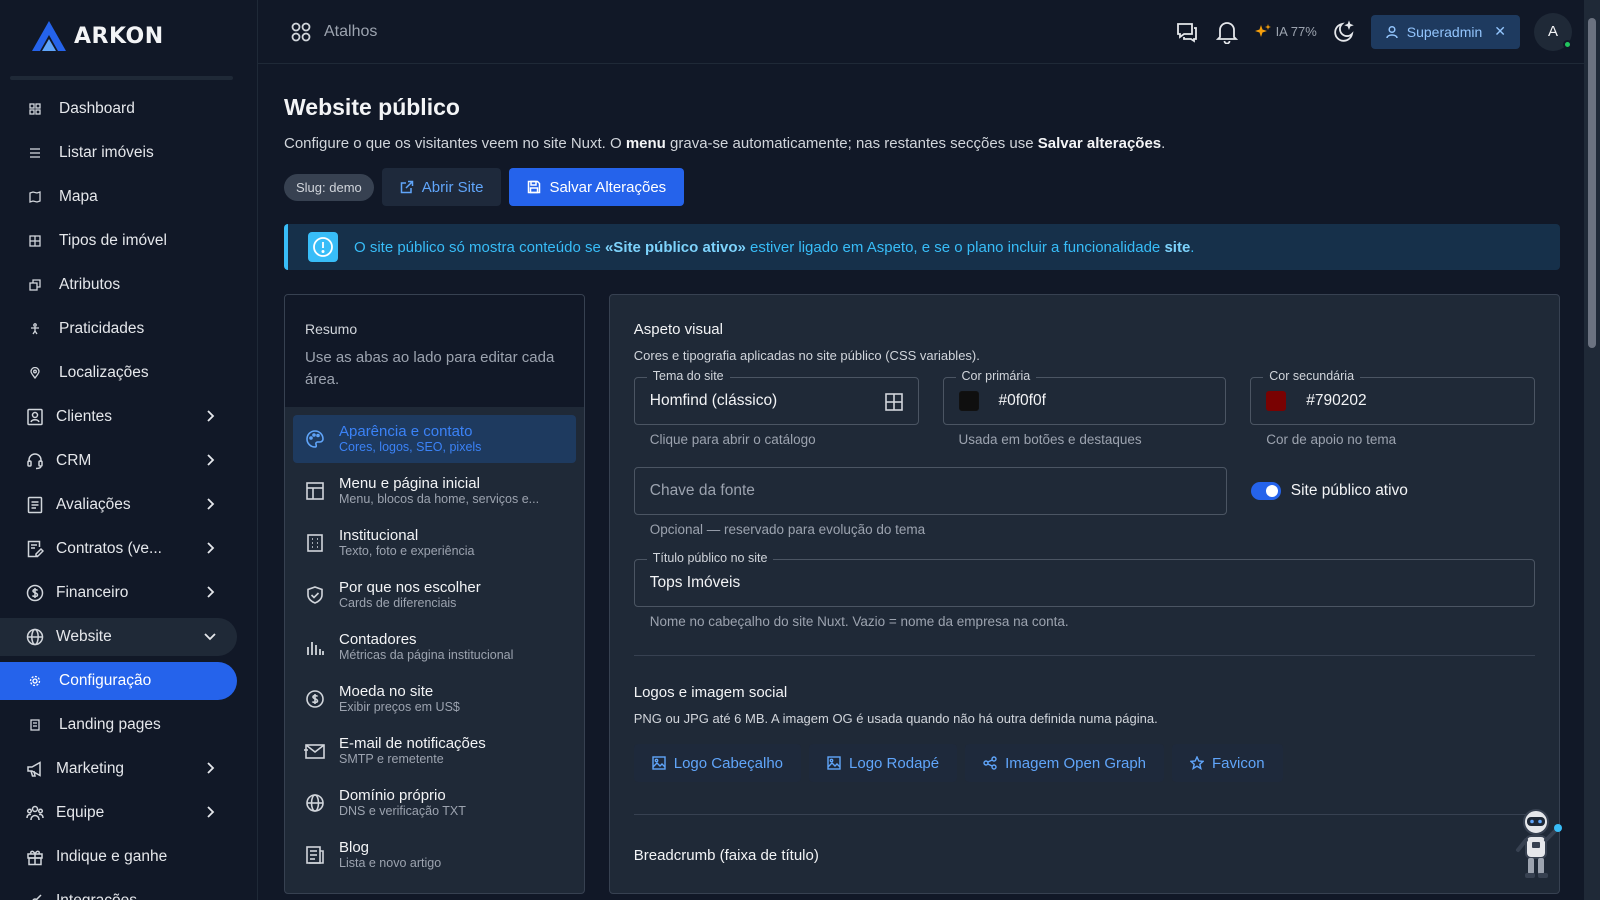 The width and height of the screenshot is (1600, 900). What do you see at coordinates (110, 724) in the screenshot?
I see `sidebar-item-label: Landing pages` at bounding box center [110, 724].